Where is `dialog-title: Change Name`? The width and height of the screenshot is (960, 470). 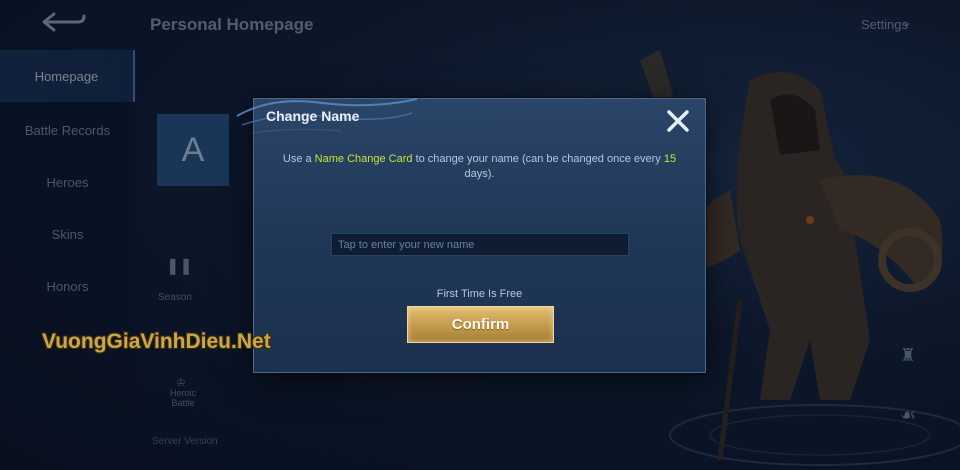
dialog-title: Change Name is located at coordinates (313, 116).